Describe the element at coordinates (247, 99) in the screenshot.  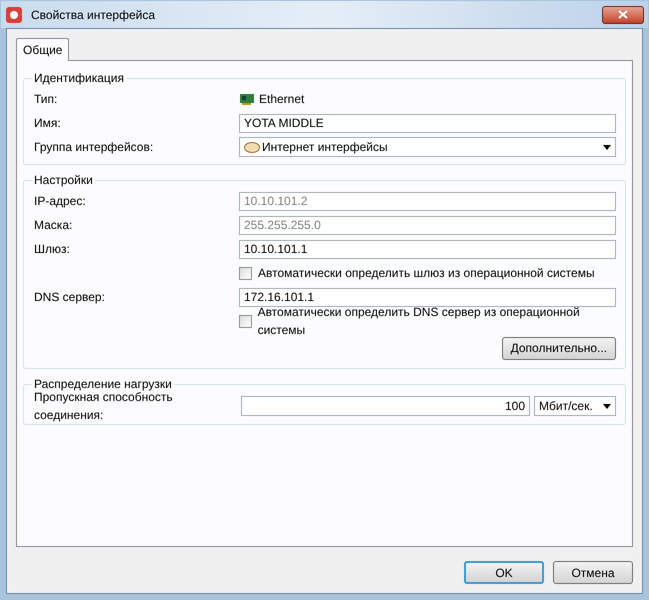
I see `network-card-icon` at that location.